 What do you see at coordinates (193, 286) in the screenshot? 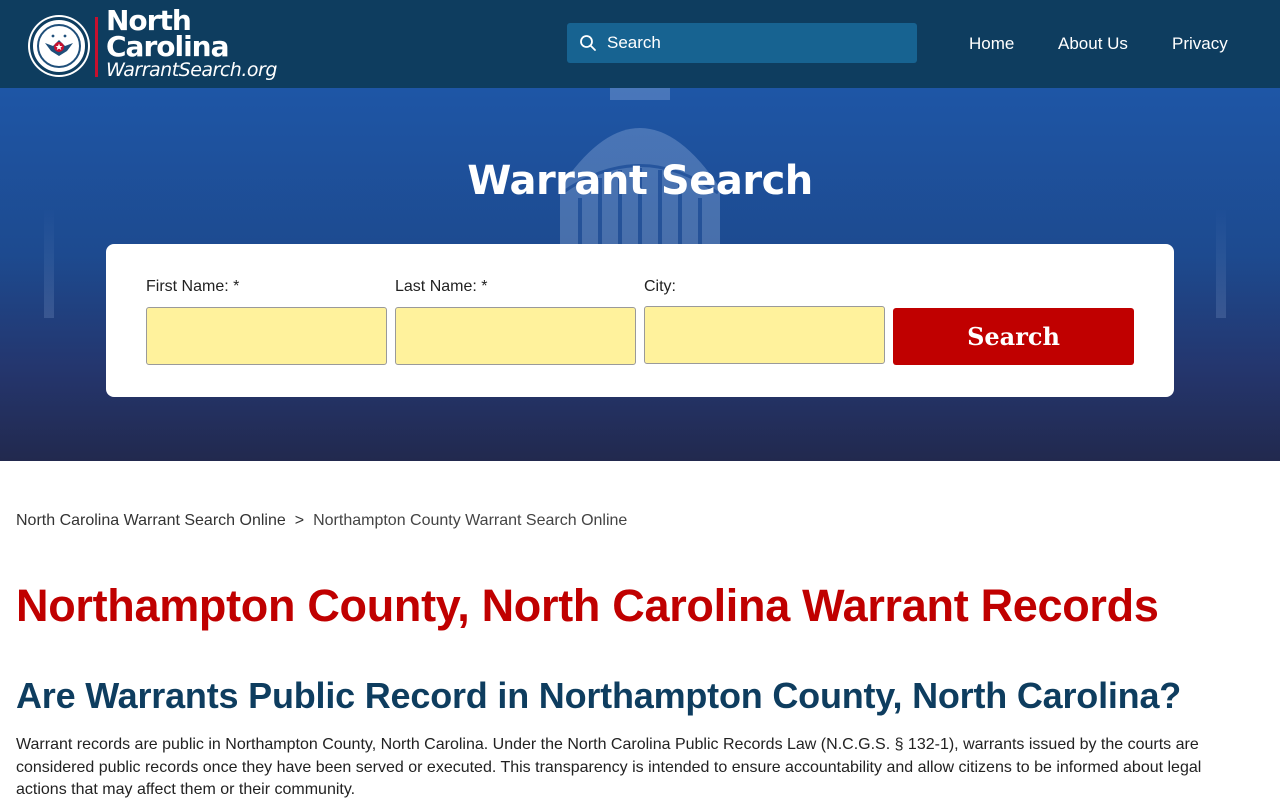
I see `first-name-label: First Name: *` at bounding box center [193, 286].